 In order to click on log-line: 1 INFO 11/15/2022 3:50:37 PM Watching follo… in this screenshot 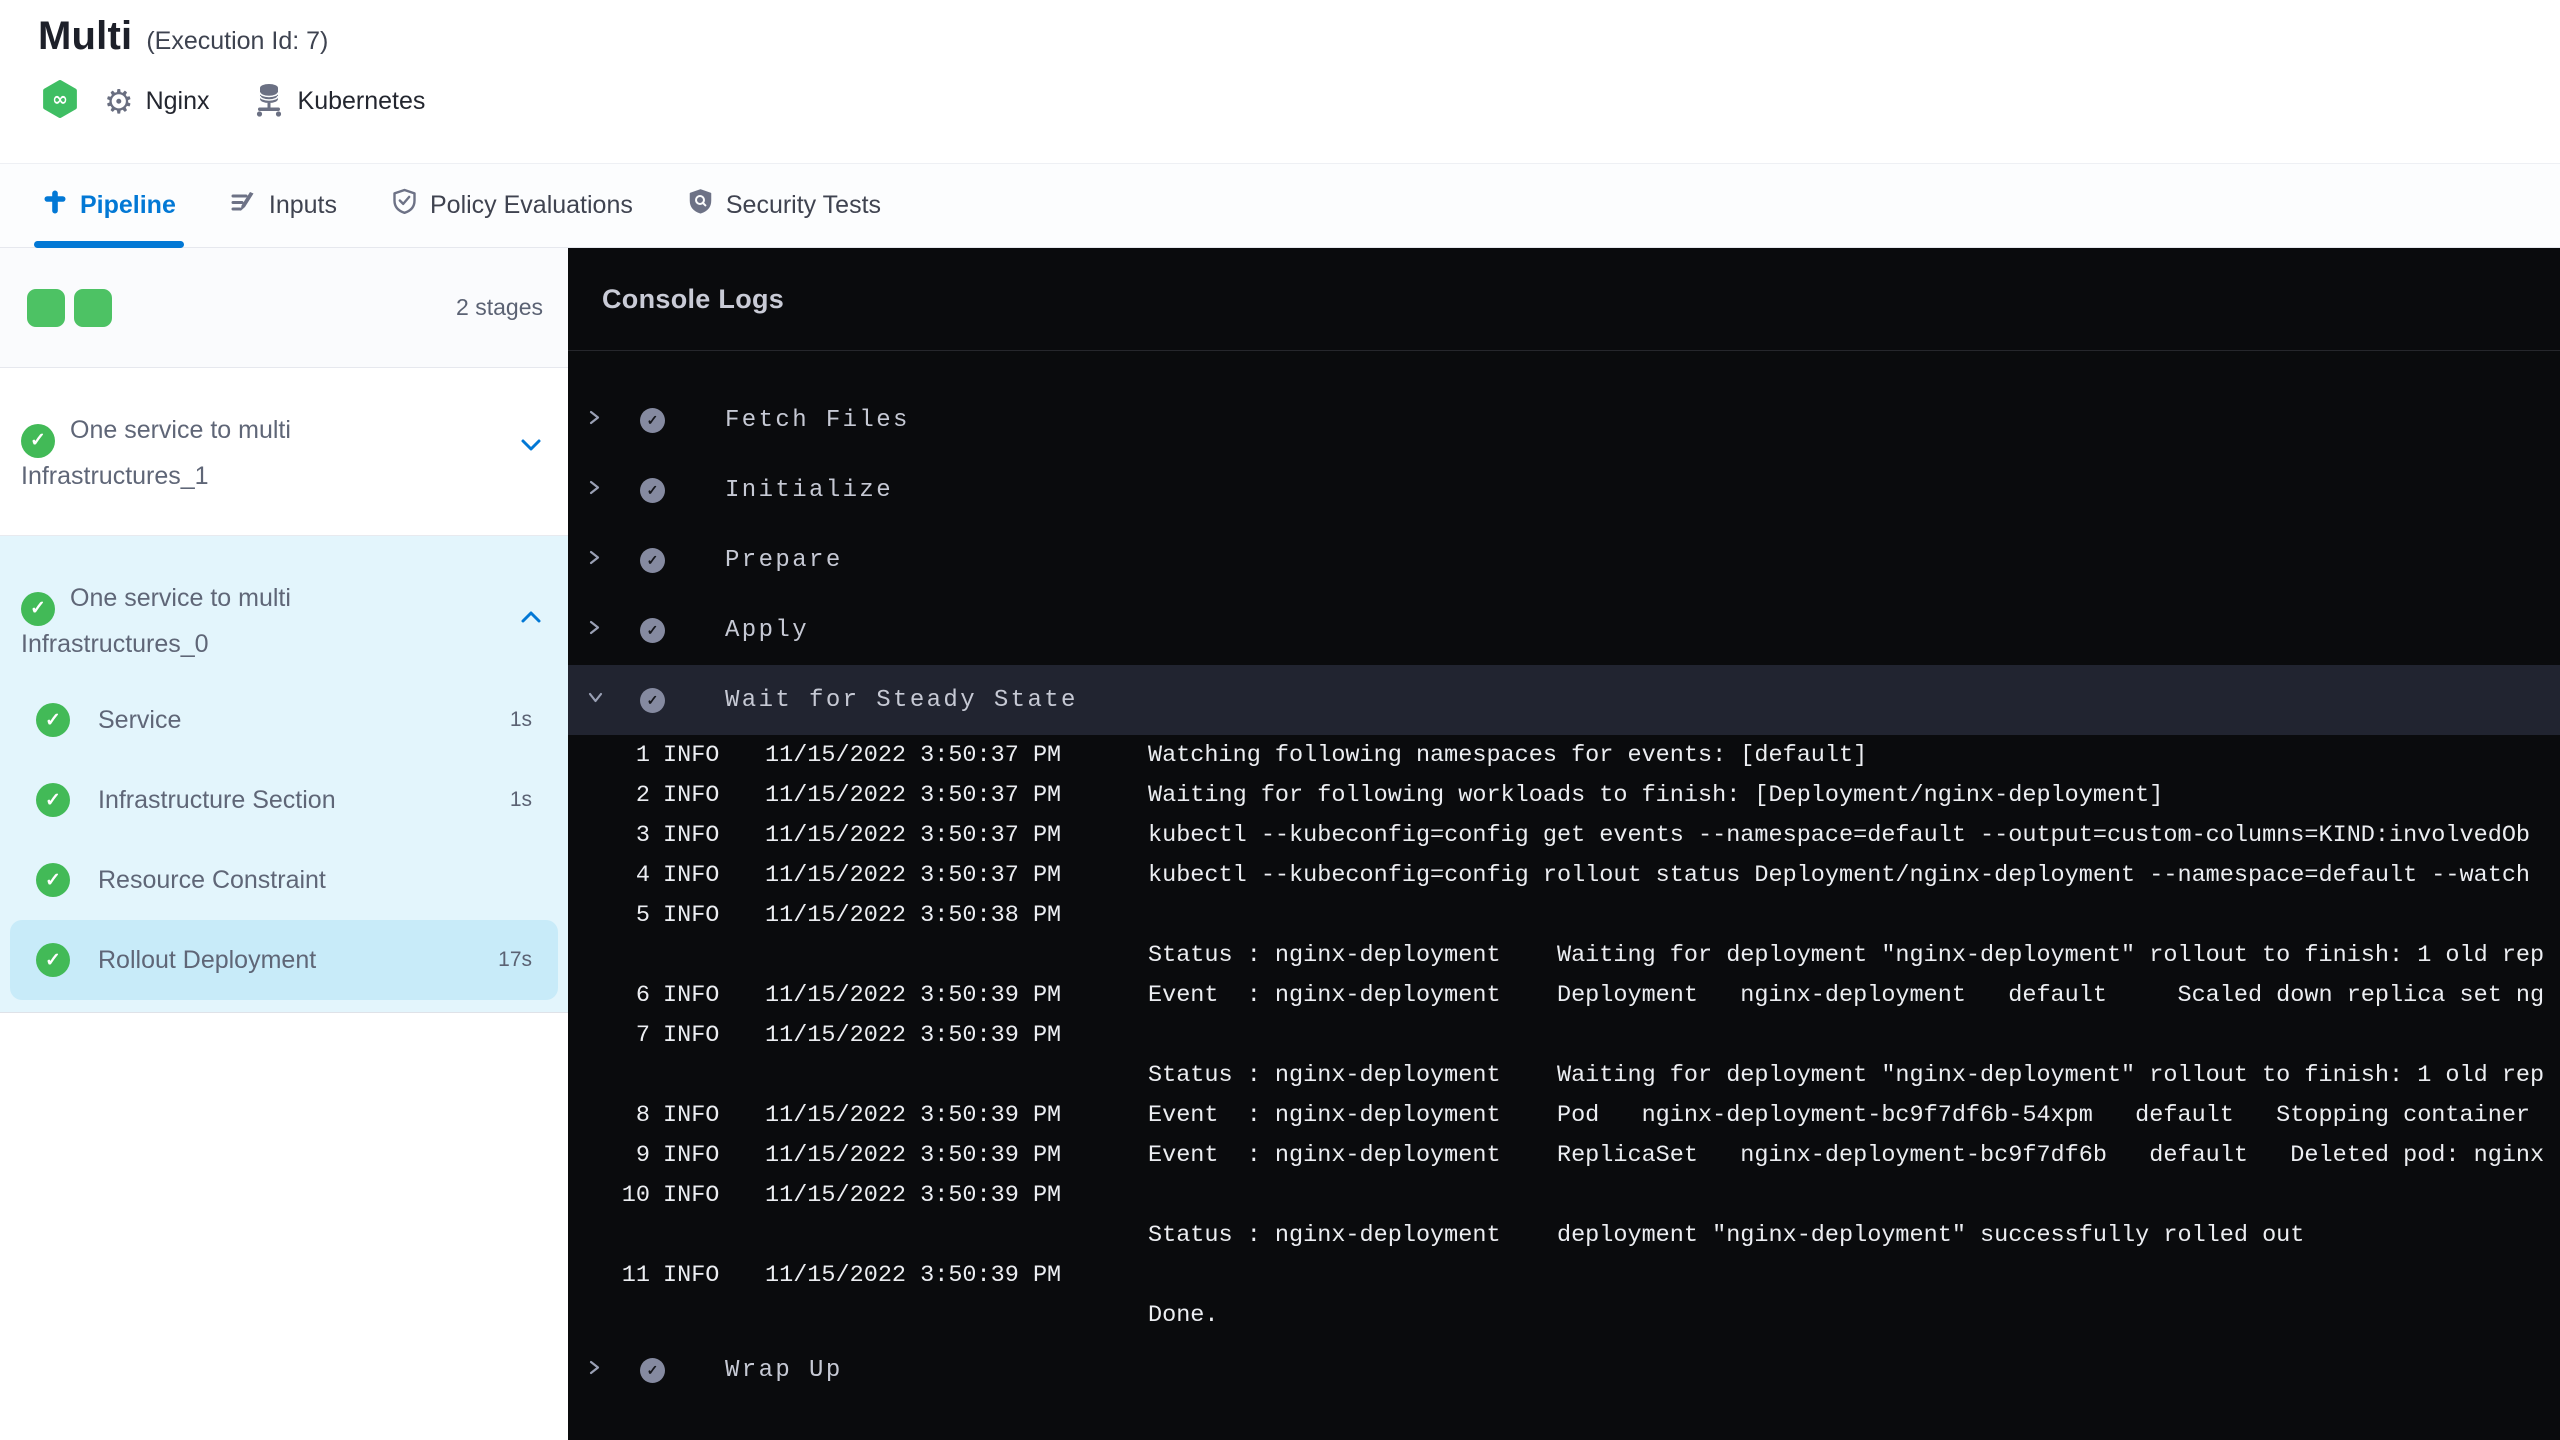, I will do `click(1251, 755)`.